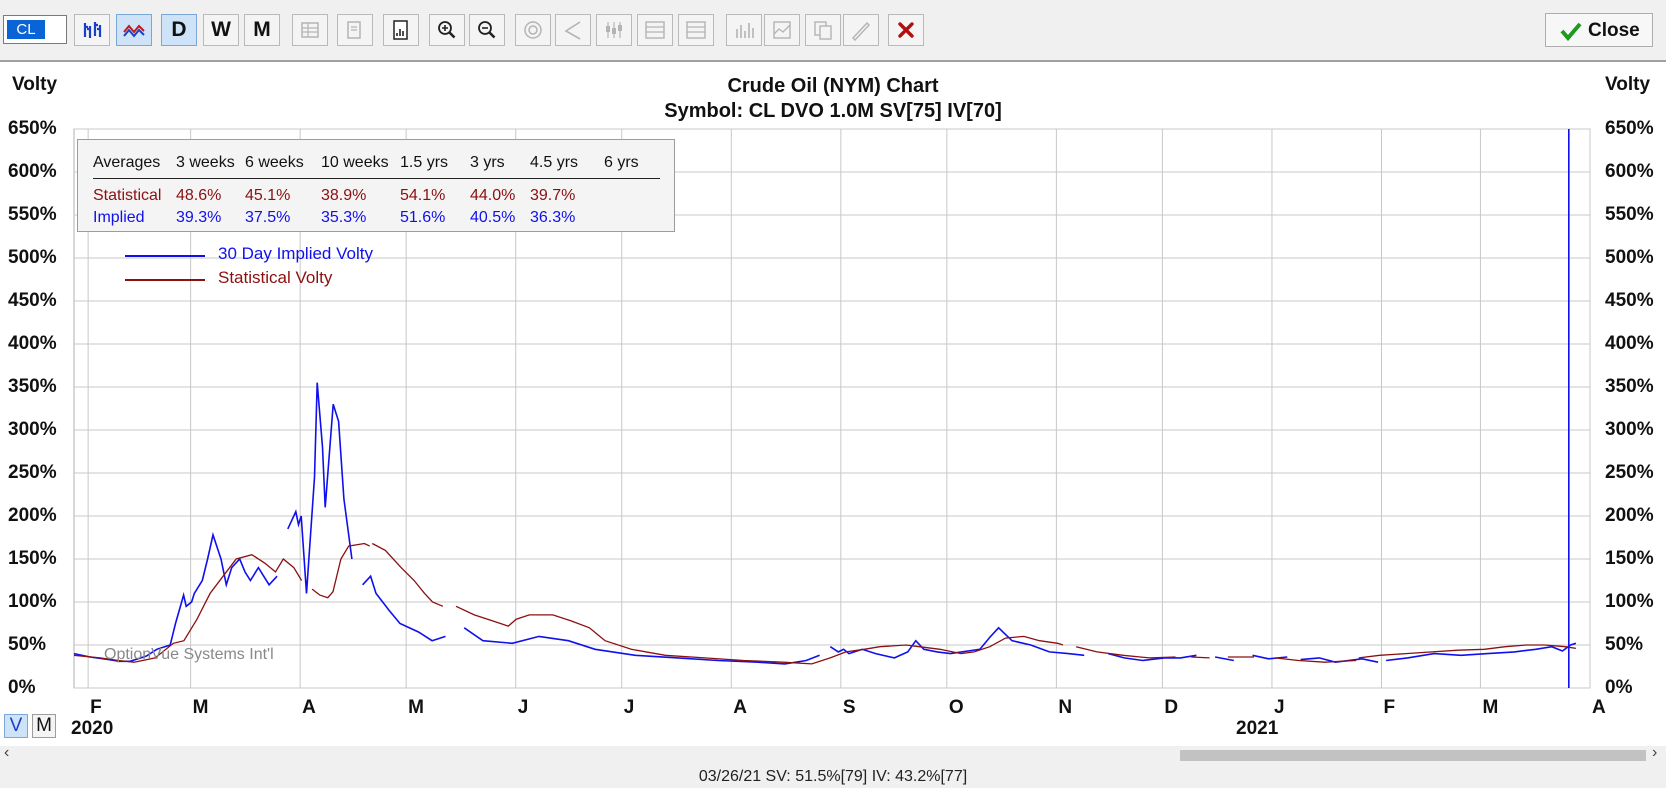 This screenshot has width=1666, height=788. What do you see at coordinates (861, 30) in the screenshot?
I see `draw-line-button` at bounding box center [861, 30].